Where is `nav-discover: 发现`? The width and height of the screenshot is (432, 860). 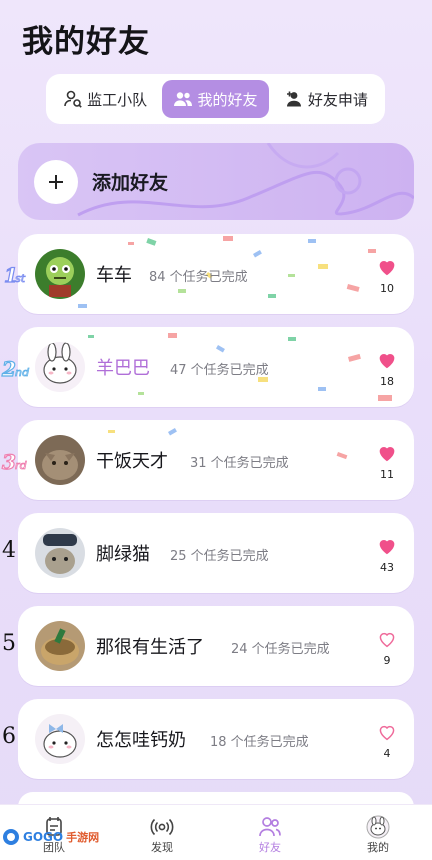 nav-discover: 发现 is located at coordinates (162, 832).